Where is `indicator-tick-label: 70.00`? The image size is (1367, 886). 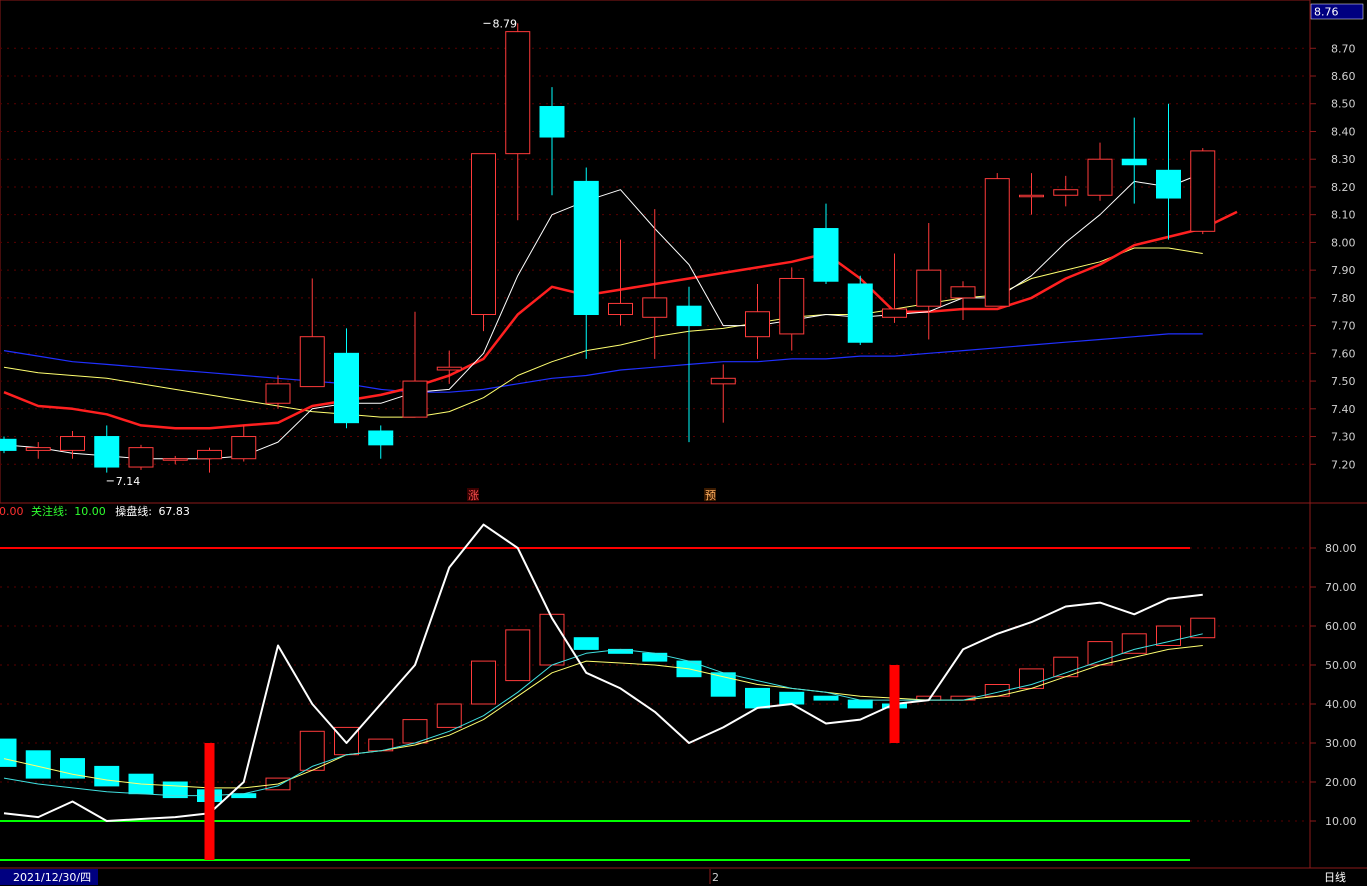 indicator-tick-label: 70.00 is located at coordinates (1341, 587).